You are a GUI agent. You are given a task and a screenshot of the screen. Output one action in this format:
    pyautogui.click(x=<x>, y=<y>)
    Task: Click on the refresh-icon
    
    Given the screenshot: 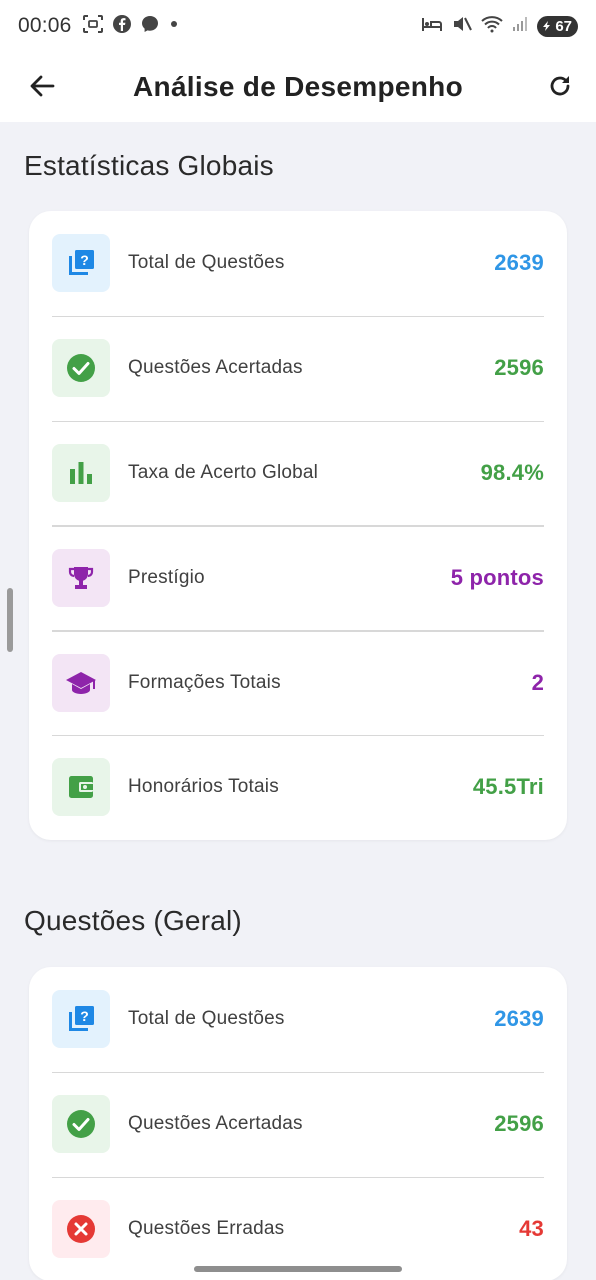 What is the action you would take?
    pyautogui.click(x=560, y=86)
    